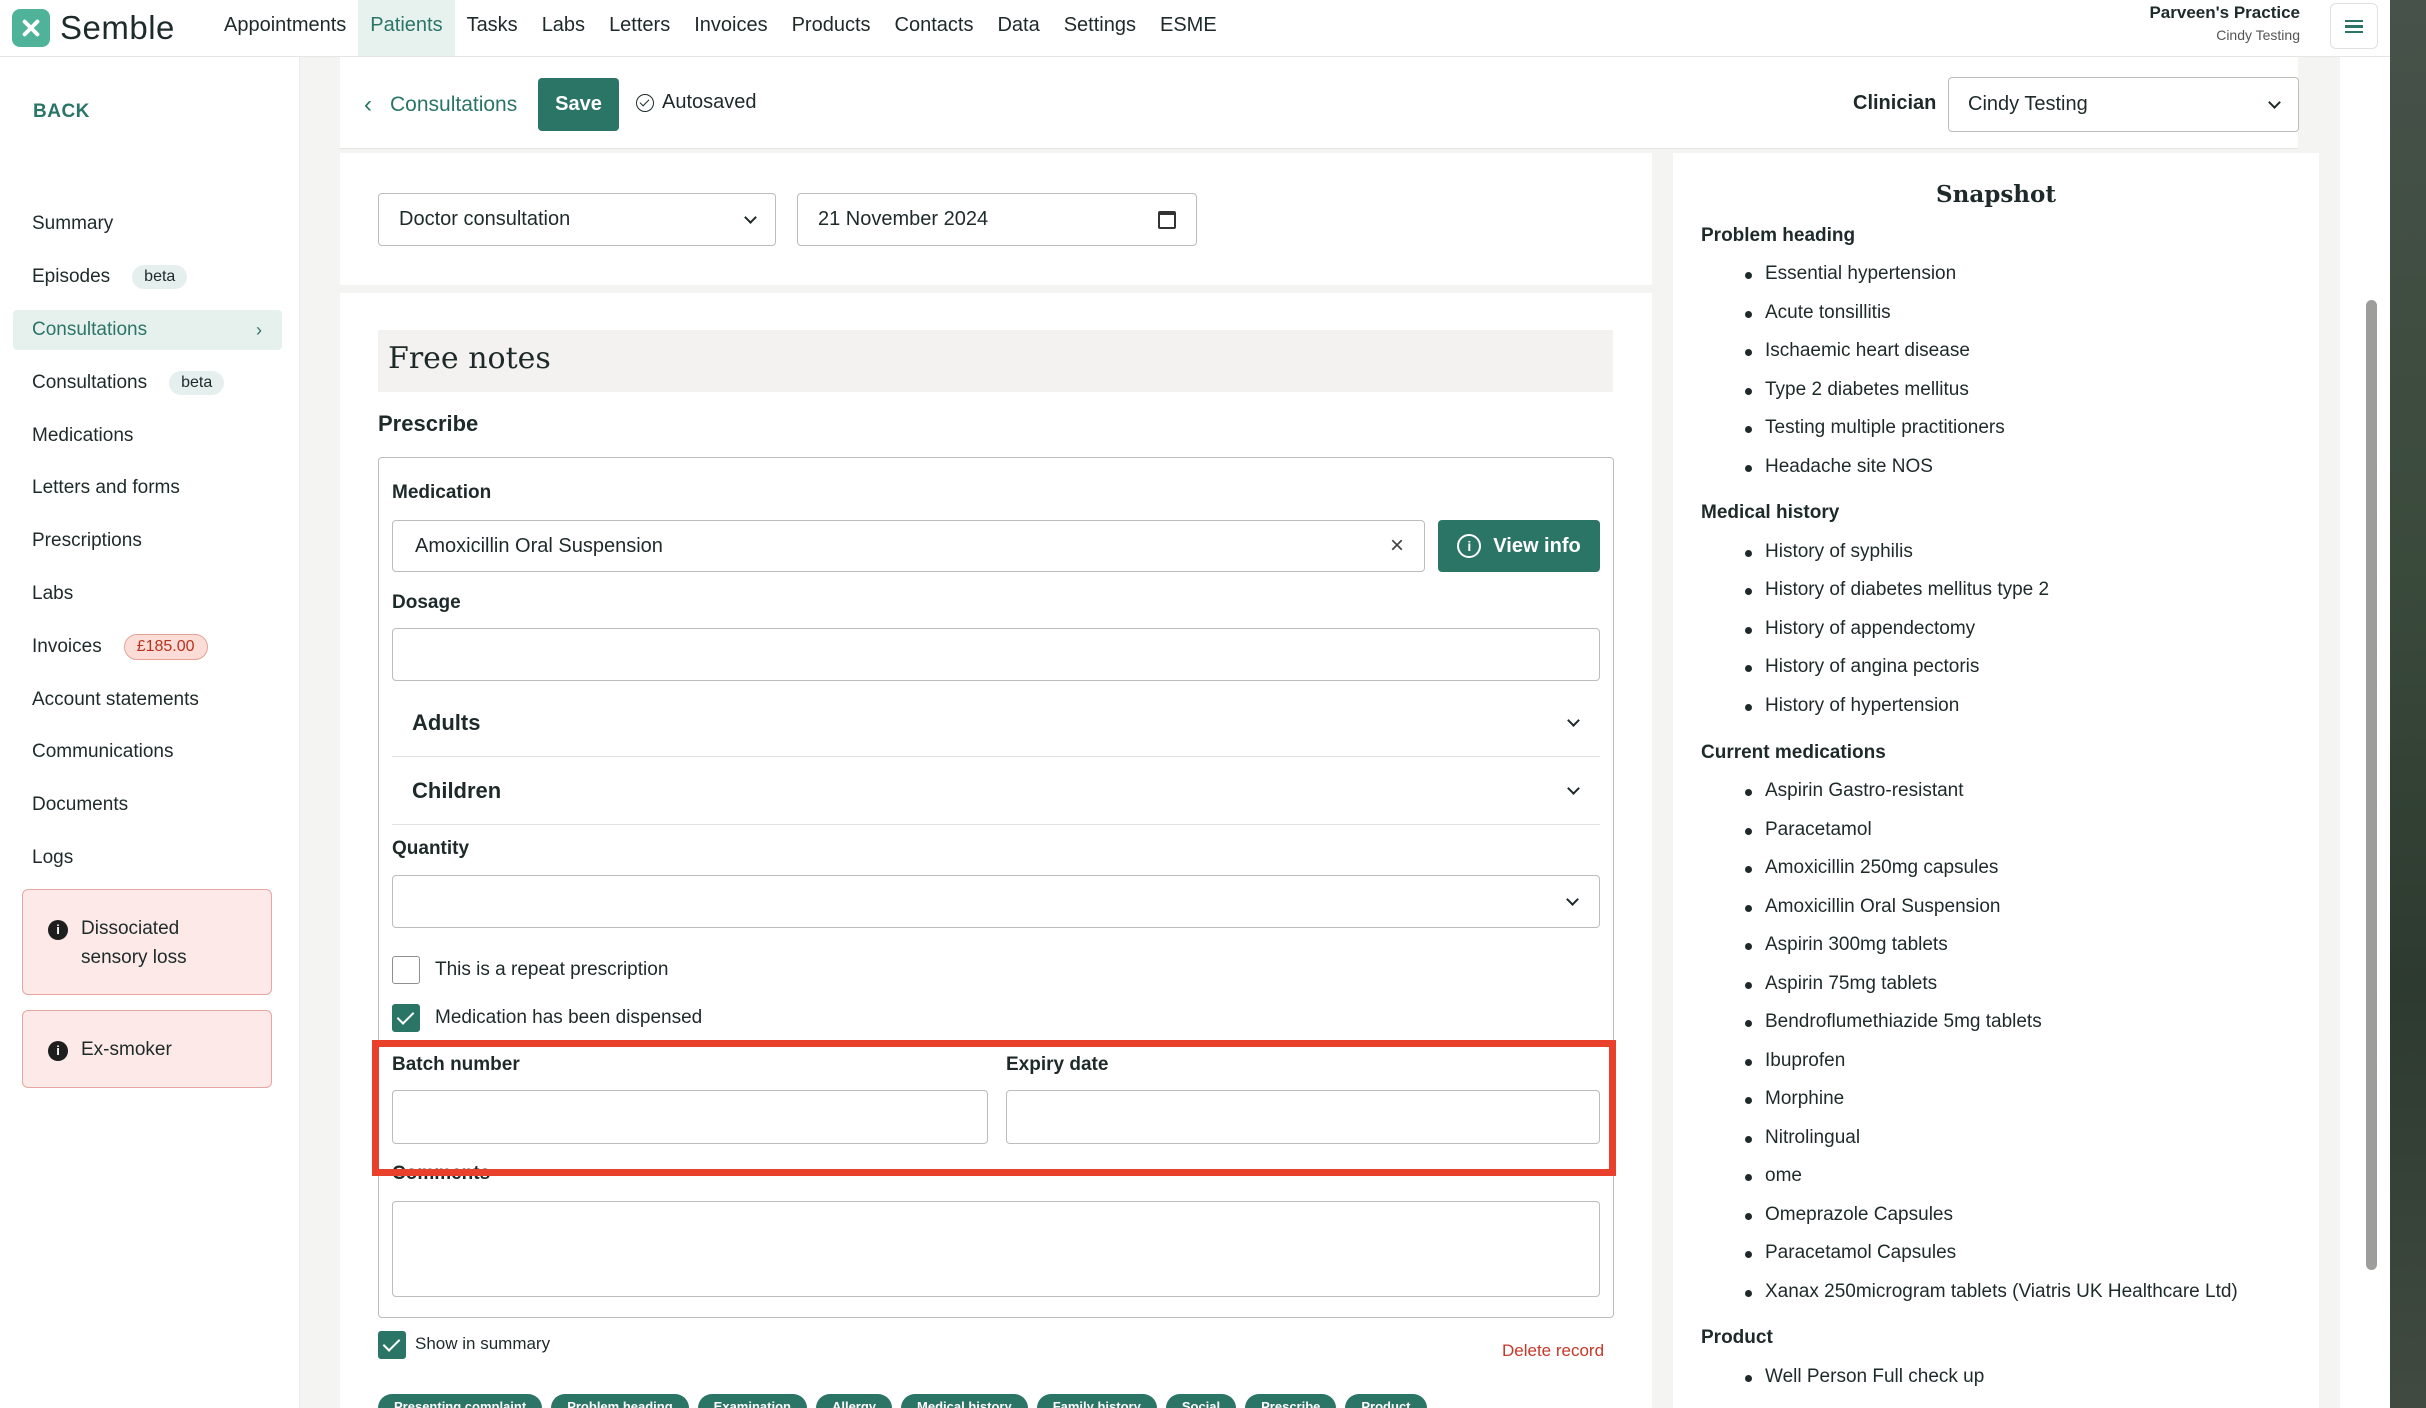 This screenshot has height=1408, width=2426. What do you see at coordinates (446, 722) in the screenshot?
I see `accordion-label: Adults` at bounding box center [446, 722].